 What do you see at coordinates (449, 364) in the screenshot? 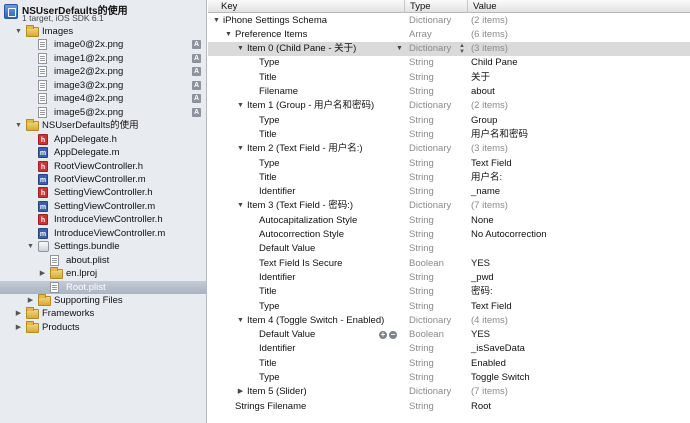
I see `plist-row: Title String Enabled` at bounding box center [449, 364].